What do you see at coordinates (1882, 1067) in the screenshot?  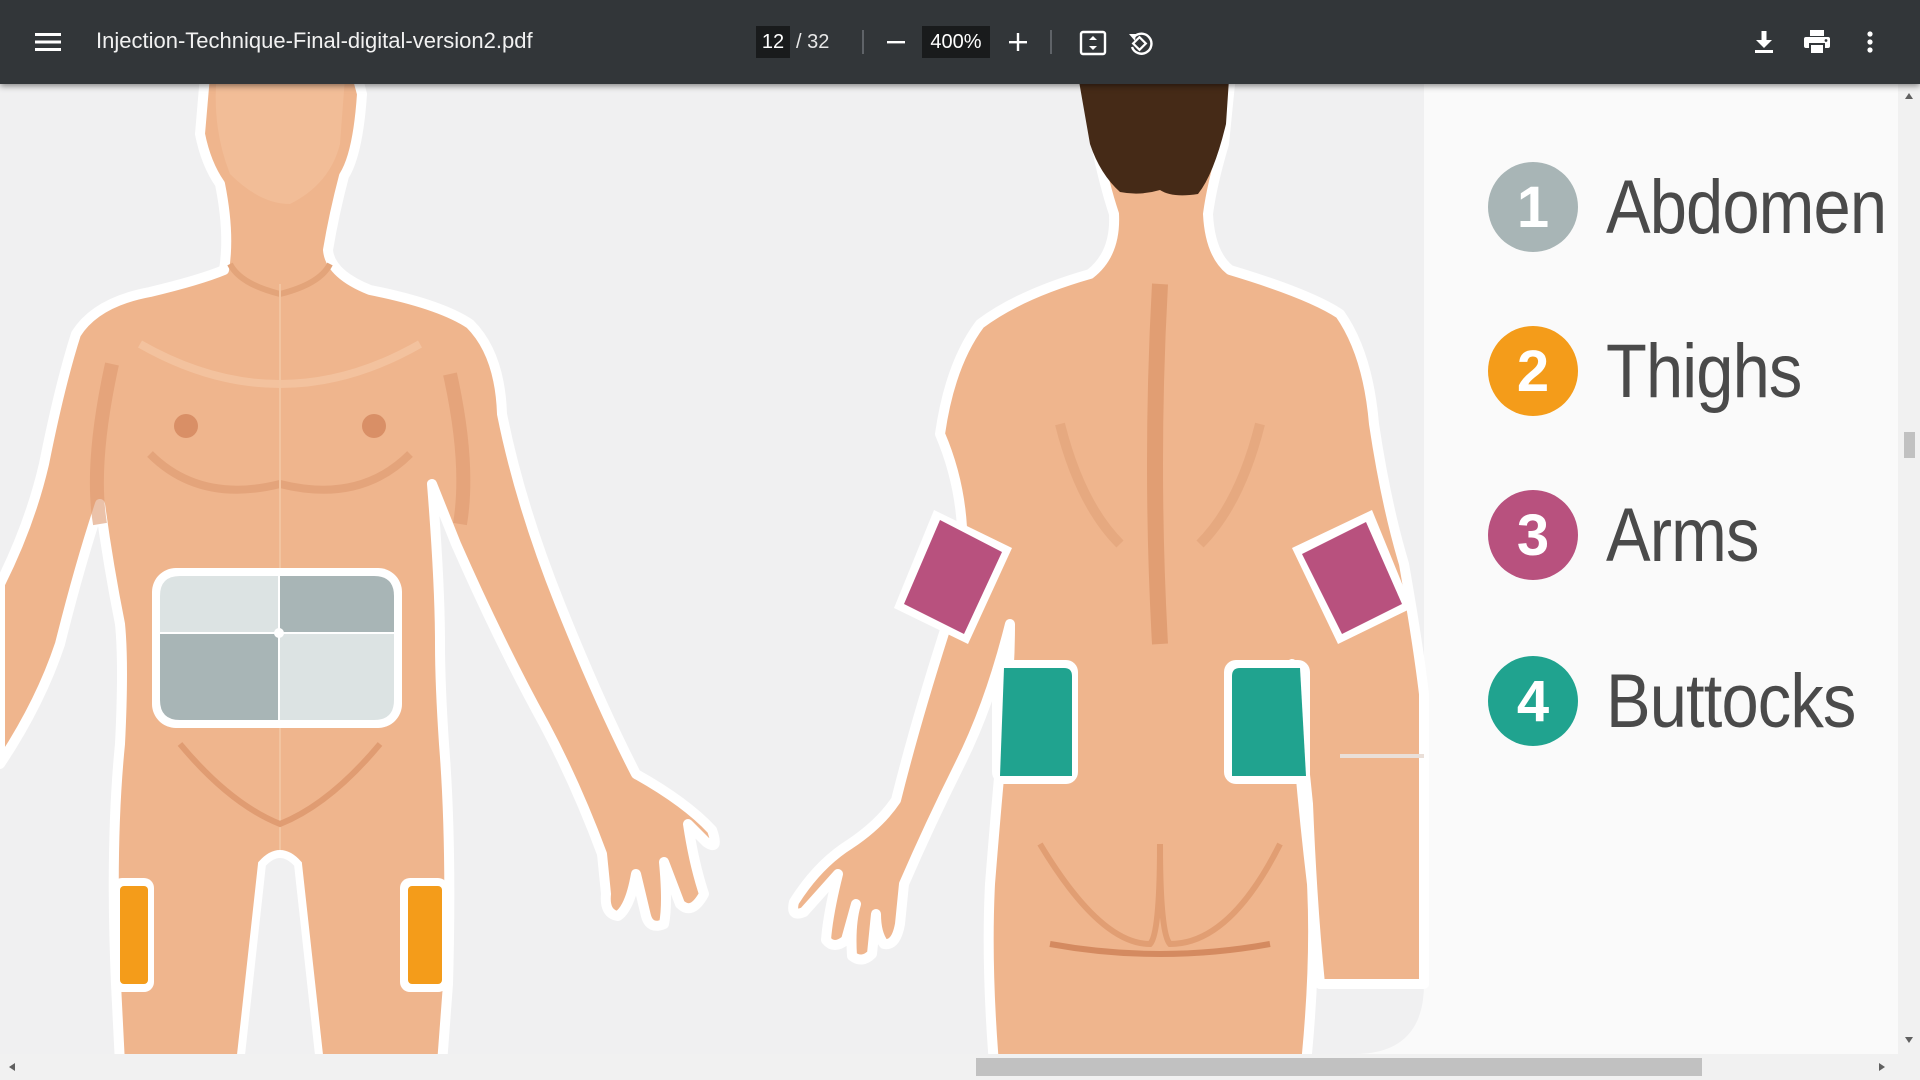 I see `scroll-right-arrow-icon` at bounding box center [1882, 1067].